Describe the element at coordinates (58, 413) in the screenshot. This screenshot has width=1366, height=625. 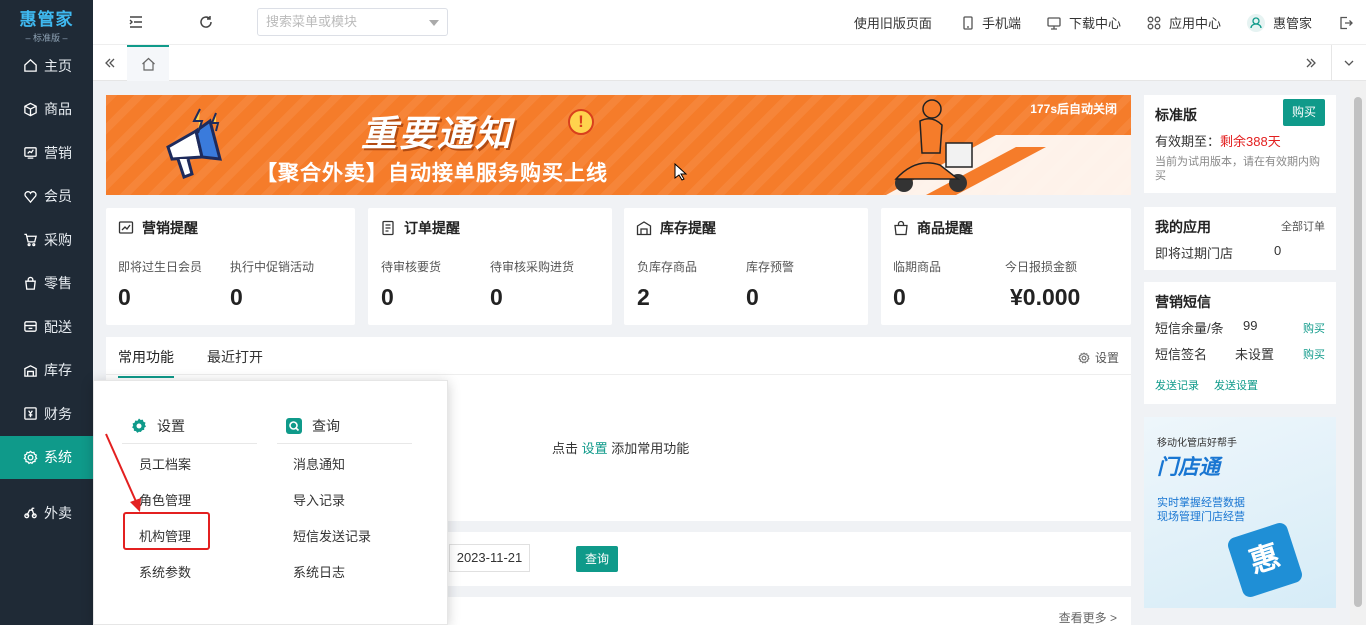
I see `nav-label: 财务` at that location.